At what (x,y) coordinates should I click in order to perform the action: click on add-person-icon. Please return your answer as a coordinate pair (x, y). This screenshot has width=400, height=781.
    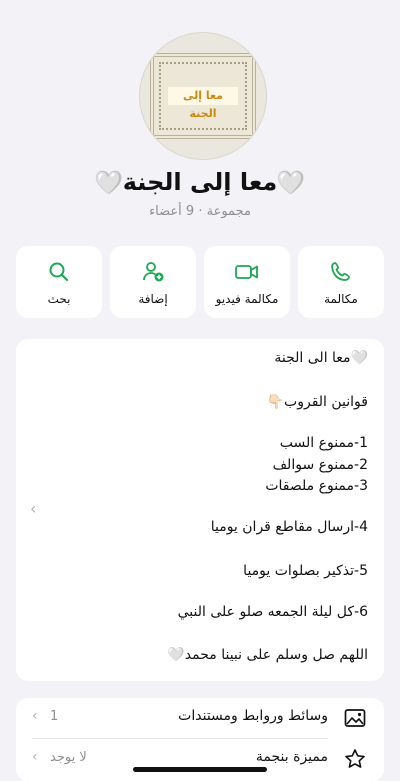
    Looking at the image, I should click on (153, 272).